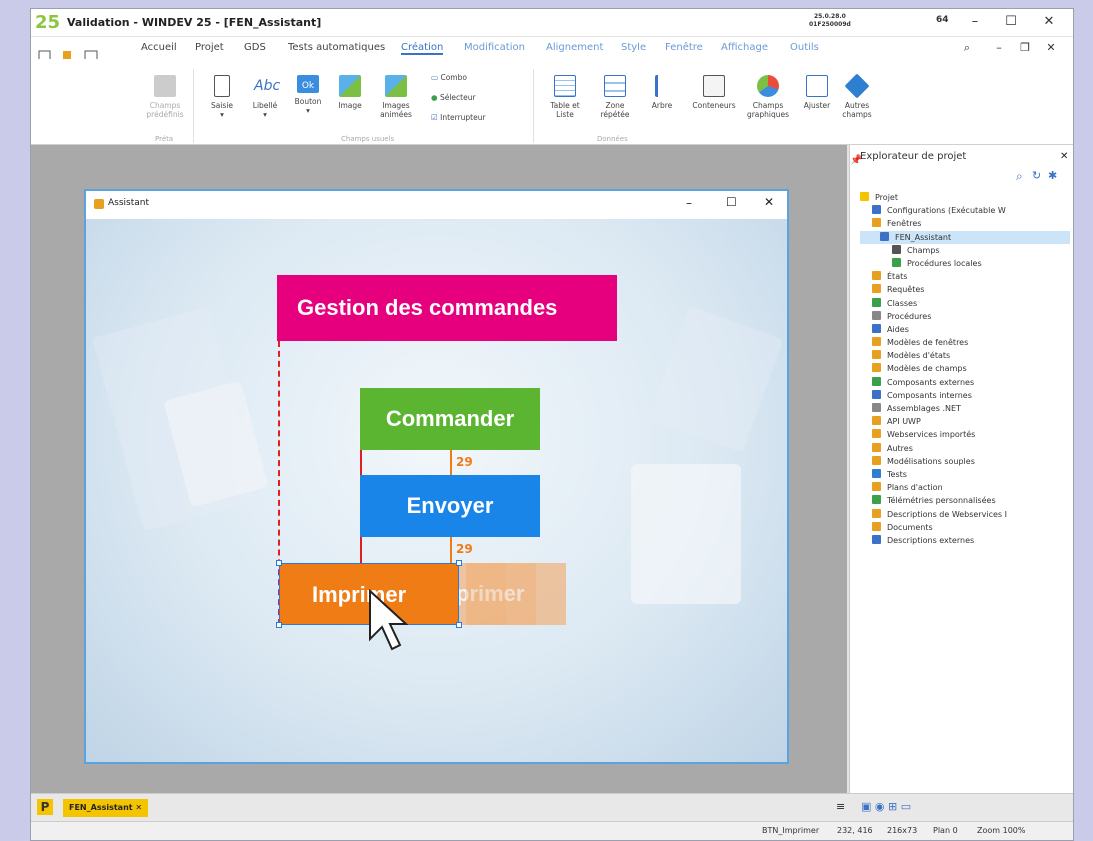 The height and width of the screenshot is (841, 1093). What do you see at coordinates (193, 106) in the screenshot?
I see `ribbon-separator` at bounding box center [193, 106].